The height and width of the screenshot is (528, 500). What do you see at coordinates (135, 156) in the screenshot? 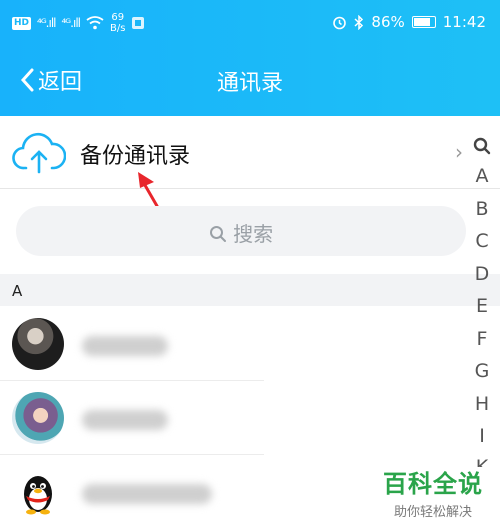
I see `backup-contacts-label: 备份通讯录` at bounding box center [135, 156].